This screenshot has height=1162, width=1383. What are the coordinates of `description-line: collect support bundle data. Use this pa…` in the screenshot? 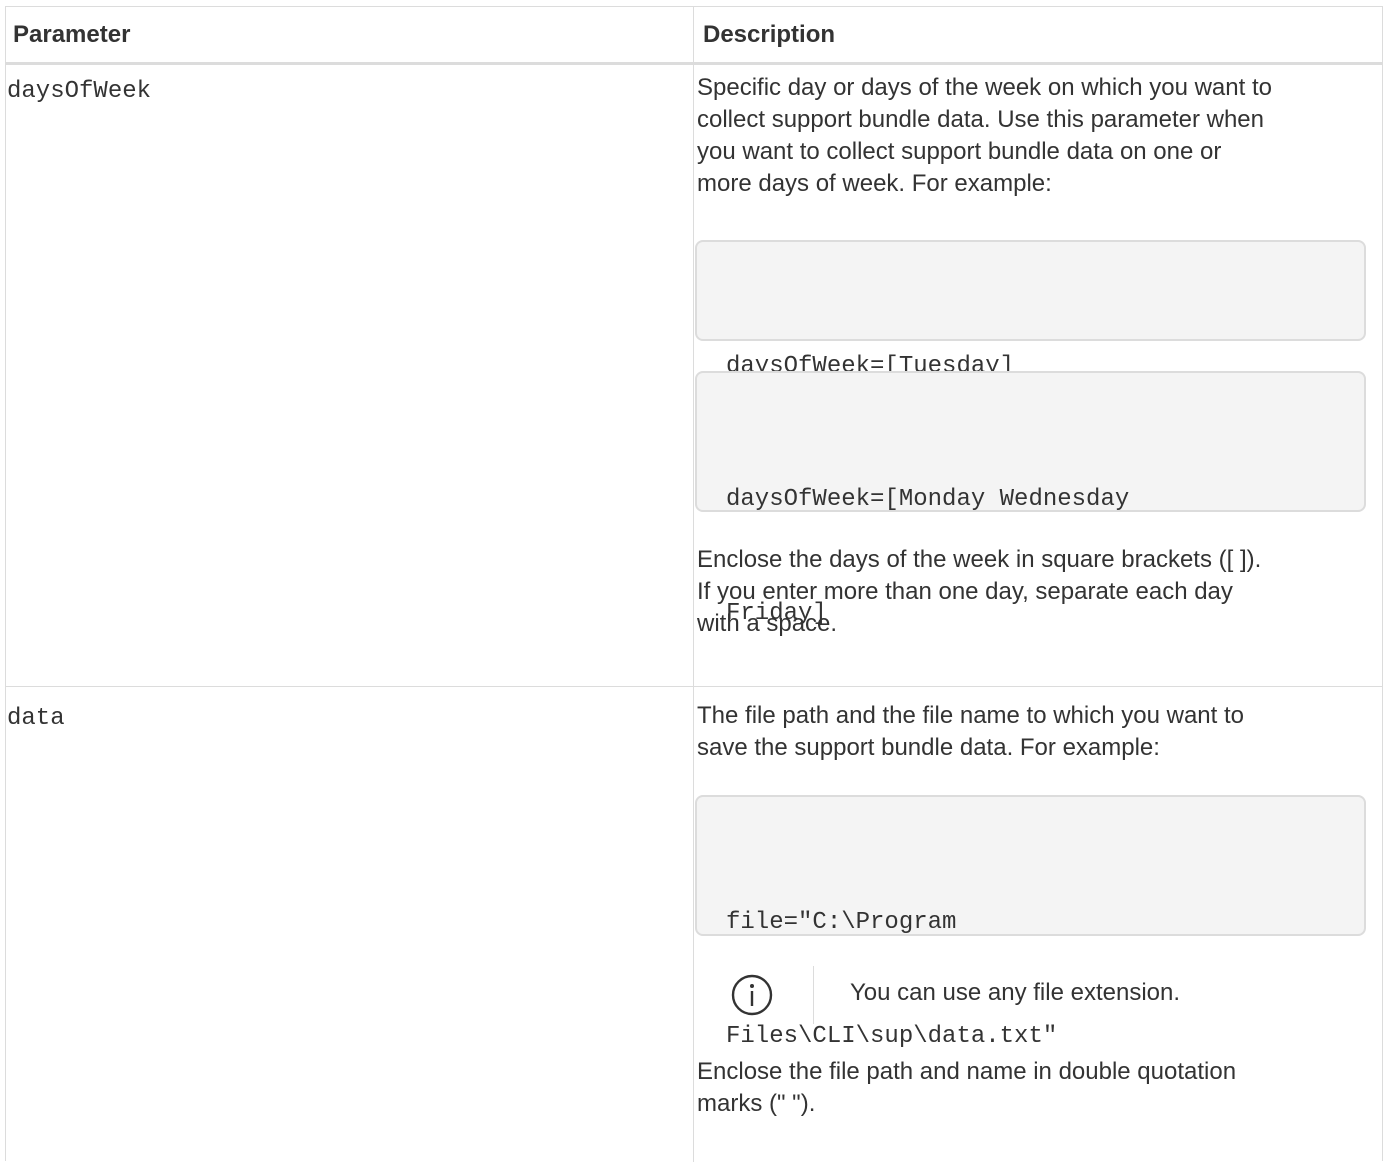 It's located at (980, 119).